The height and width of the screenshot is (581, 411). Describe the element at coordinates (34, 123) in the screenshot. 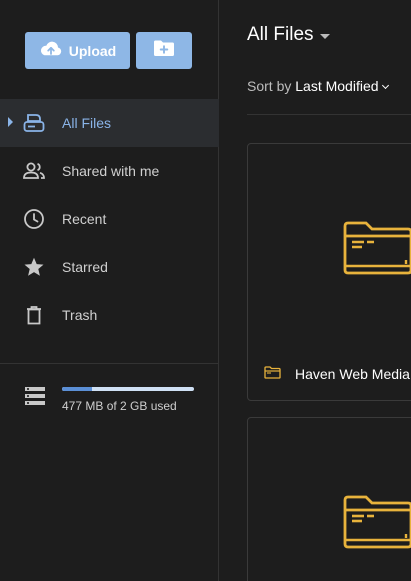

I see `drive-icon` at that location.